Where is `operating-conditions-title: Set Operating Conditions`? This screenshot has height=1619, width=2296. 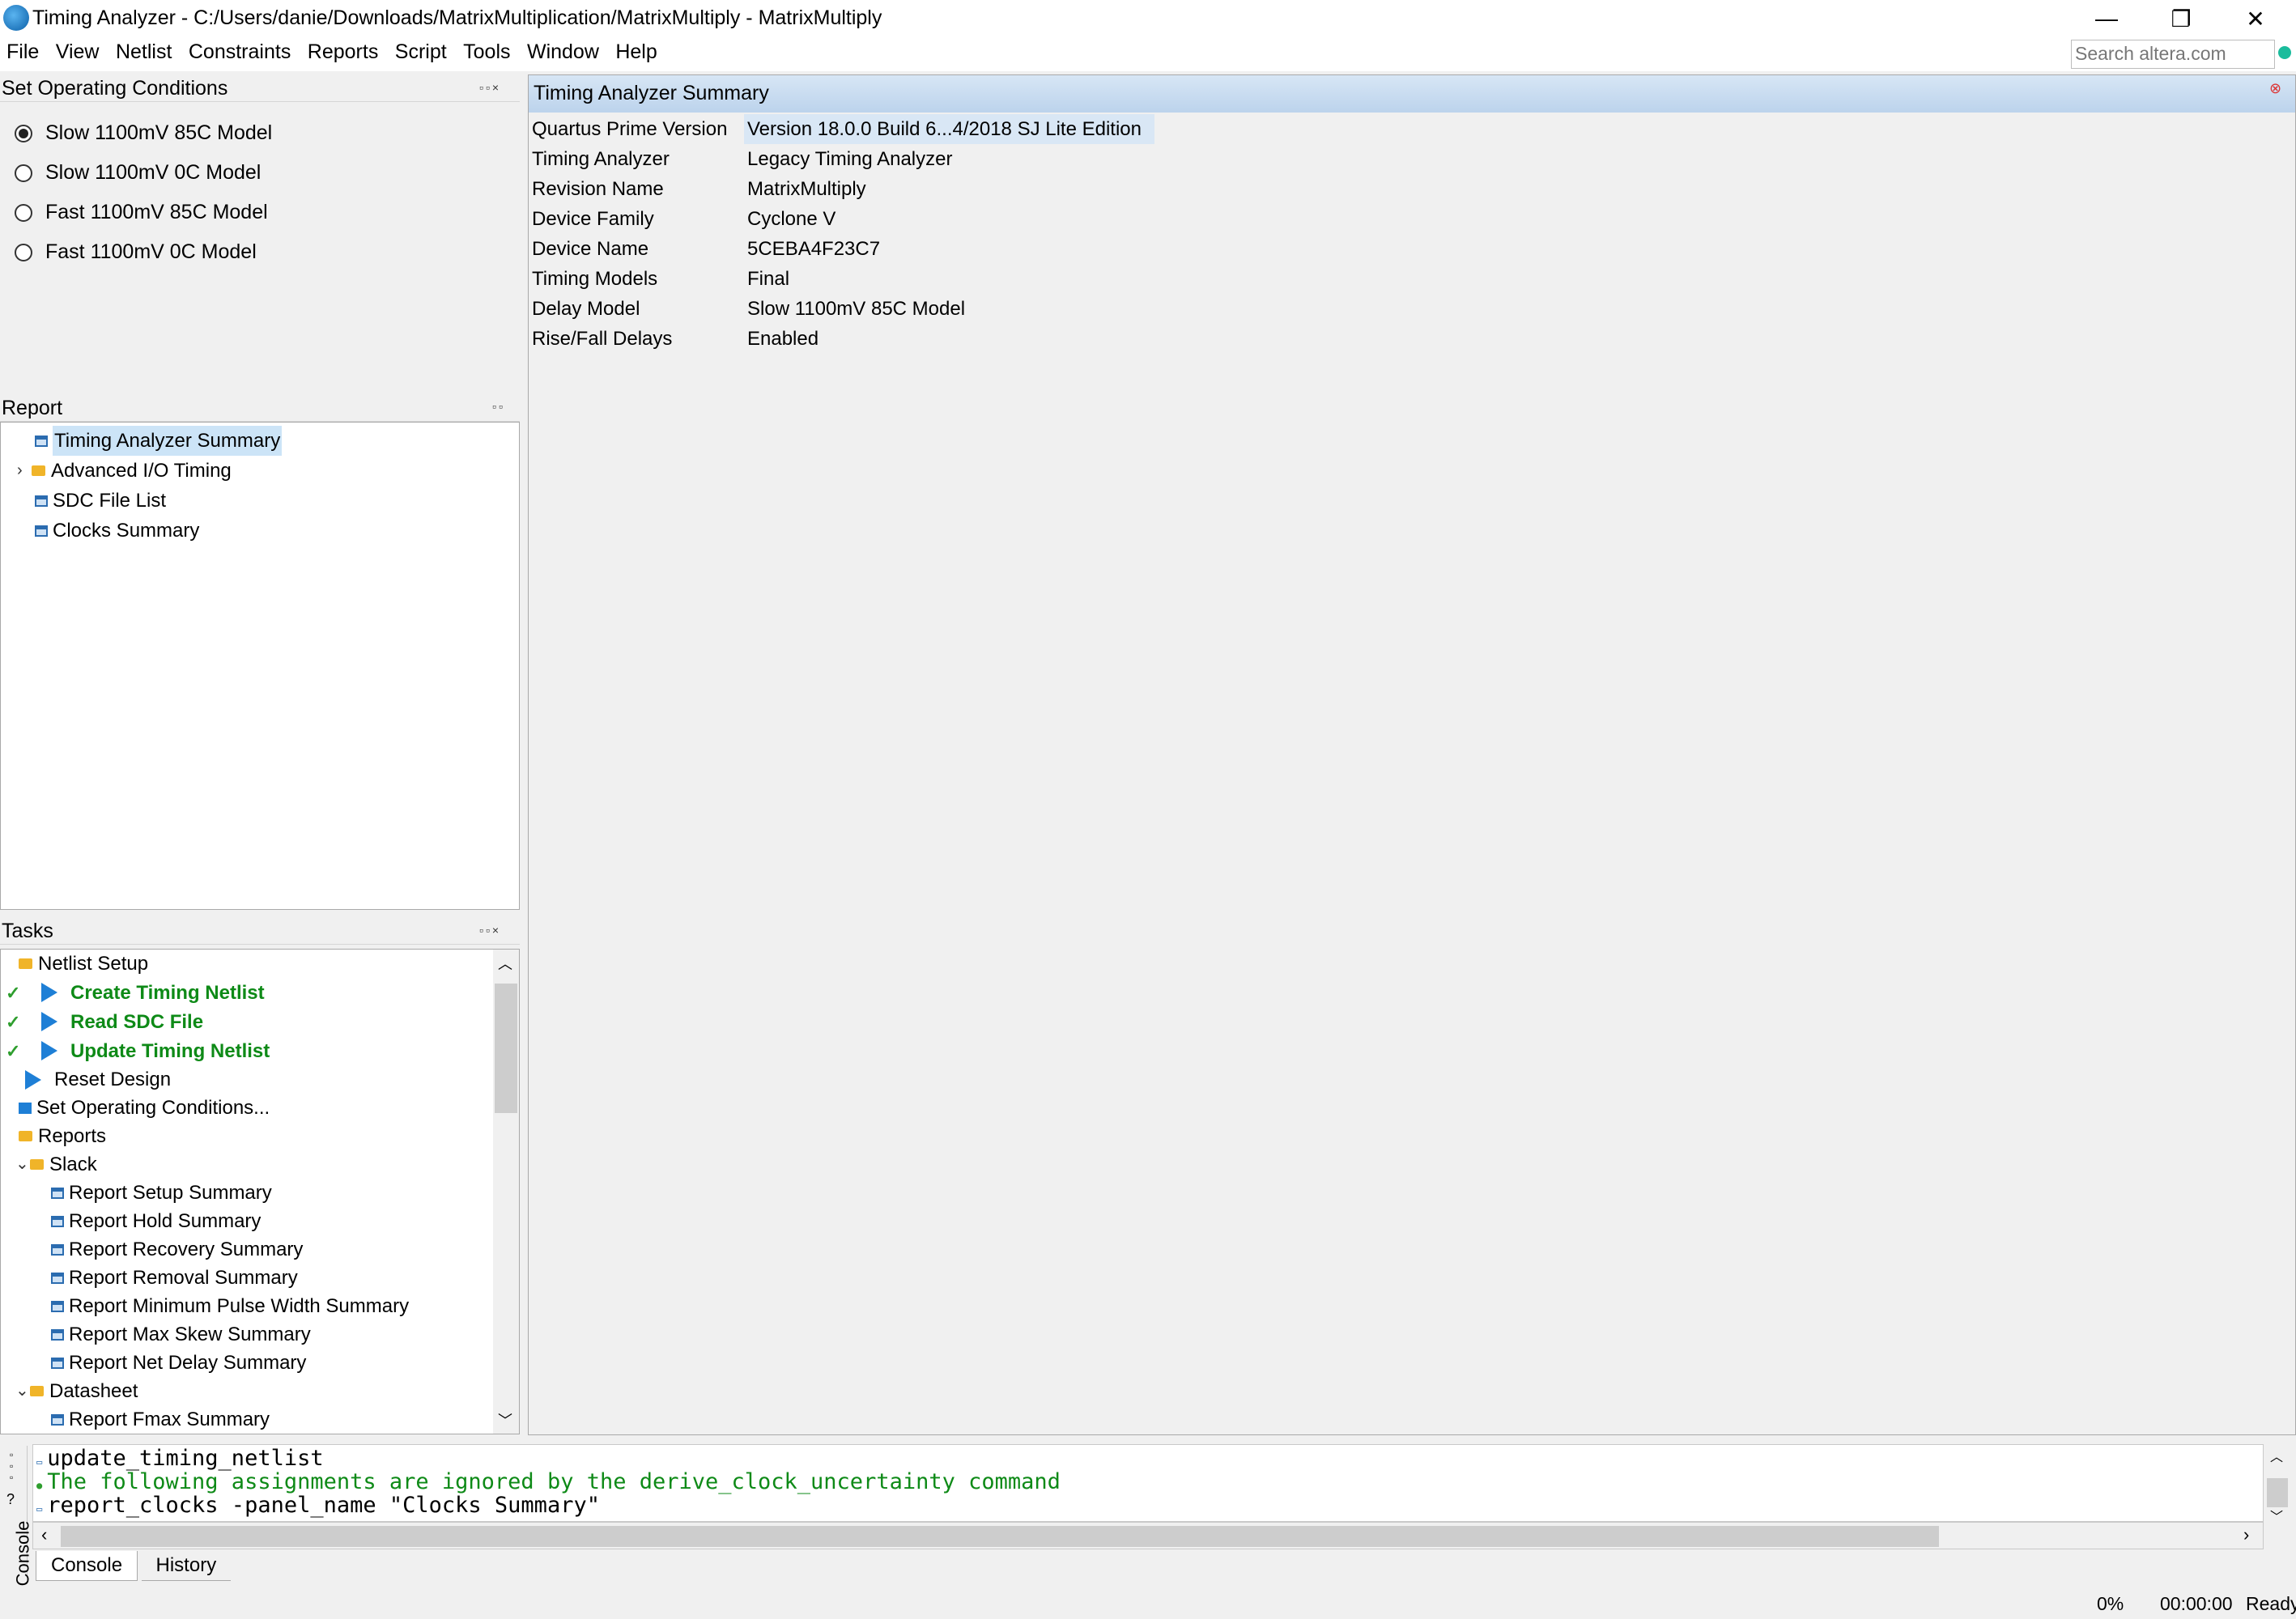
operating-conditions-title: Set Operating Conditions is located at coordinates (115, 89).